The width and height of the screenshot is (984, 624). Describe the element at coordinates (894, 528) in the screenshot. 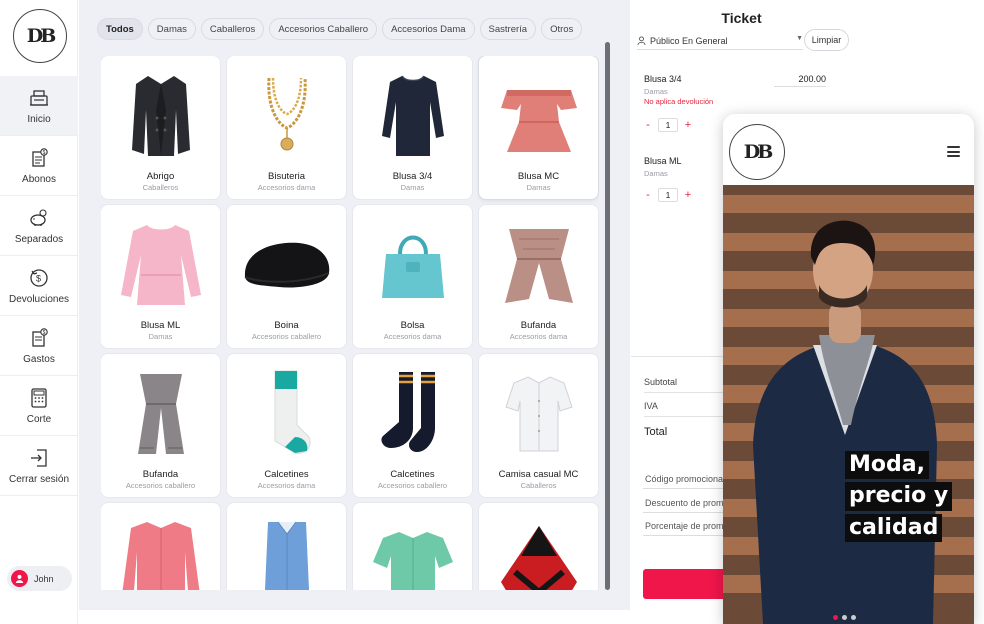

I see `hero-line: calidad` at that location.